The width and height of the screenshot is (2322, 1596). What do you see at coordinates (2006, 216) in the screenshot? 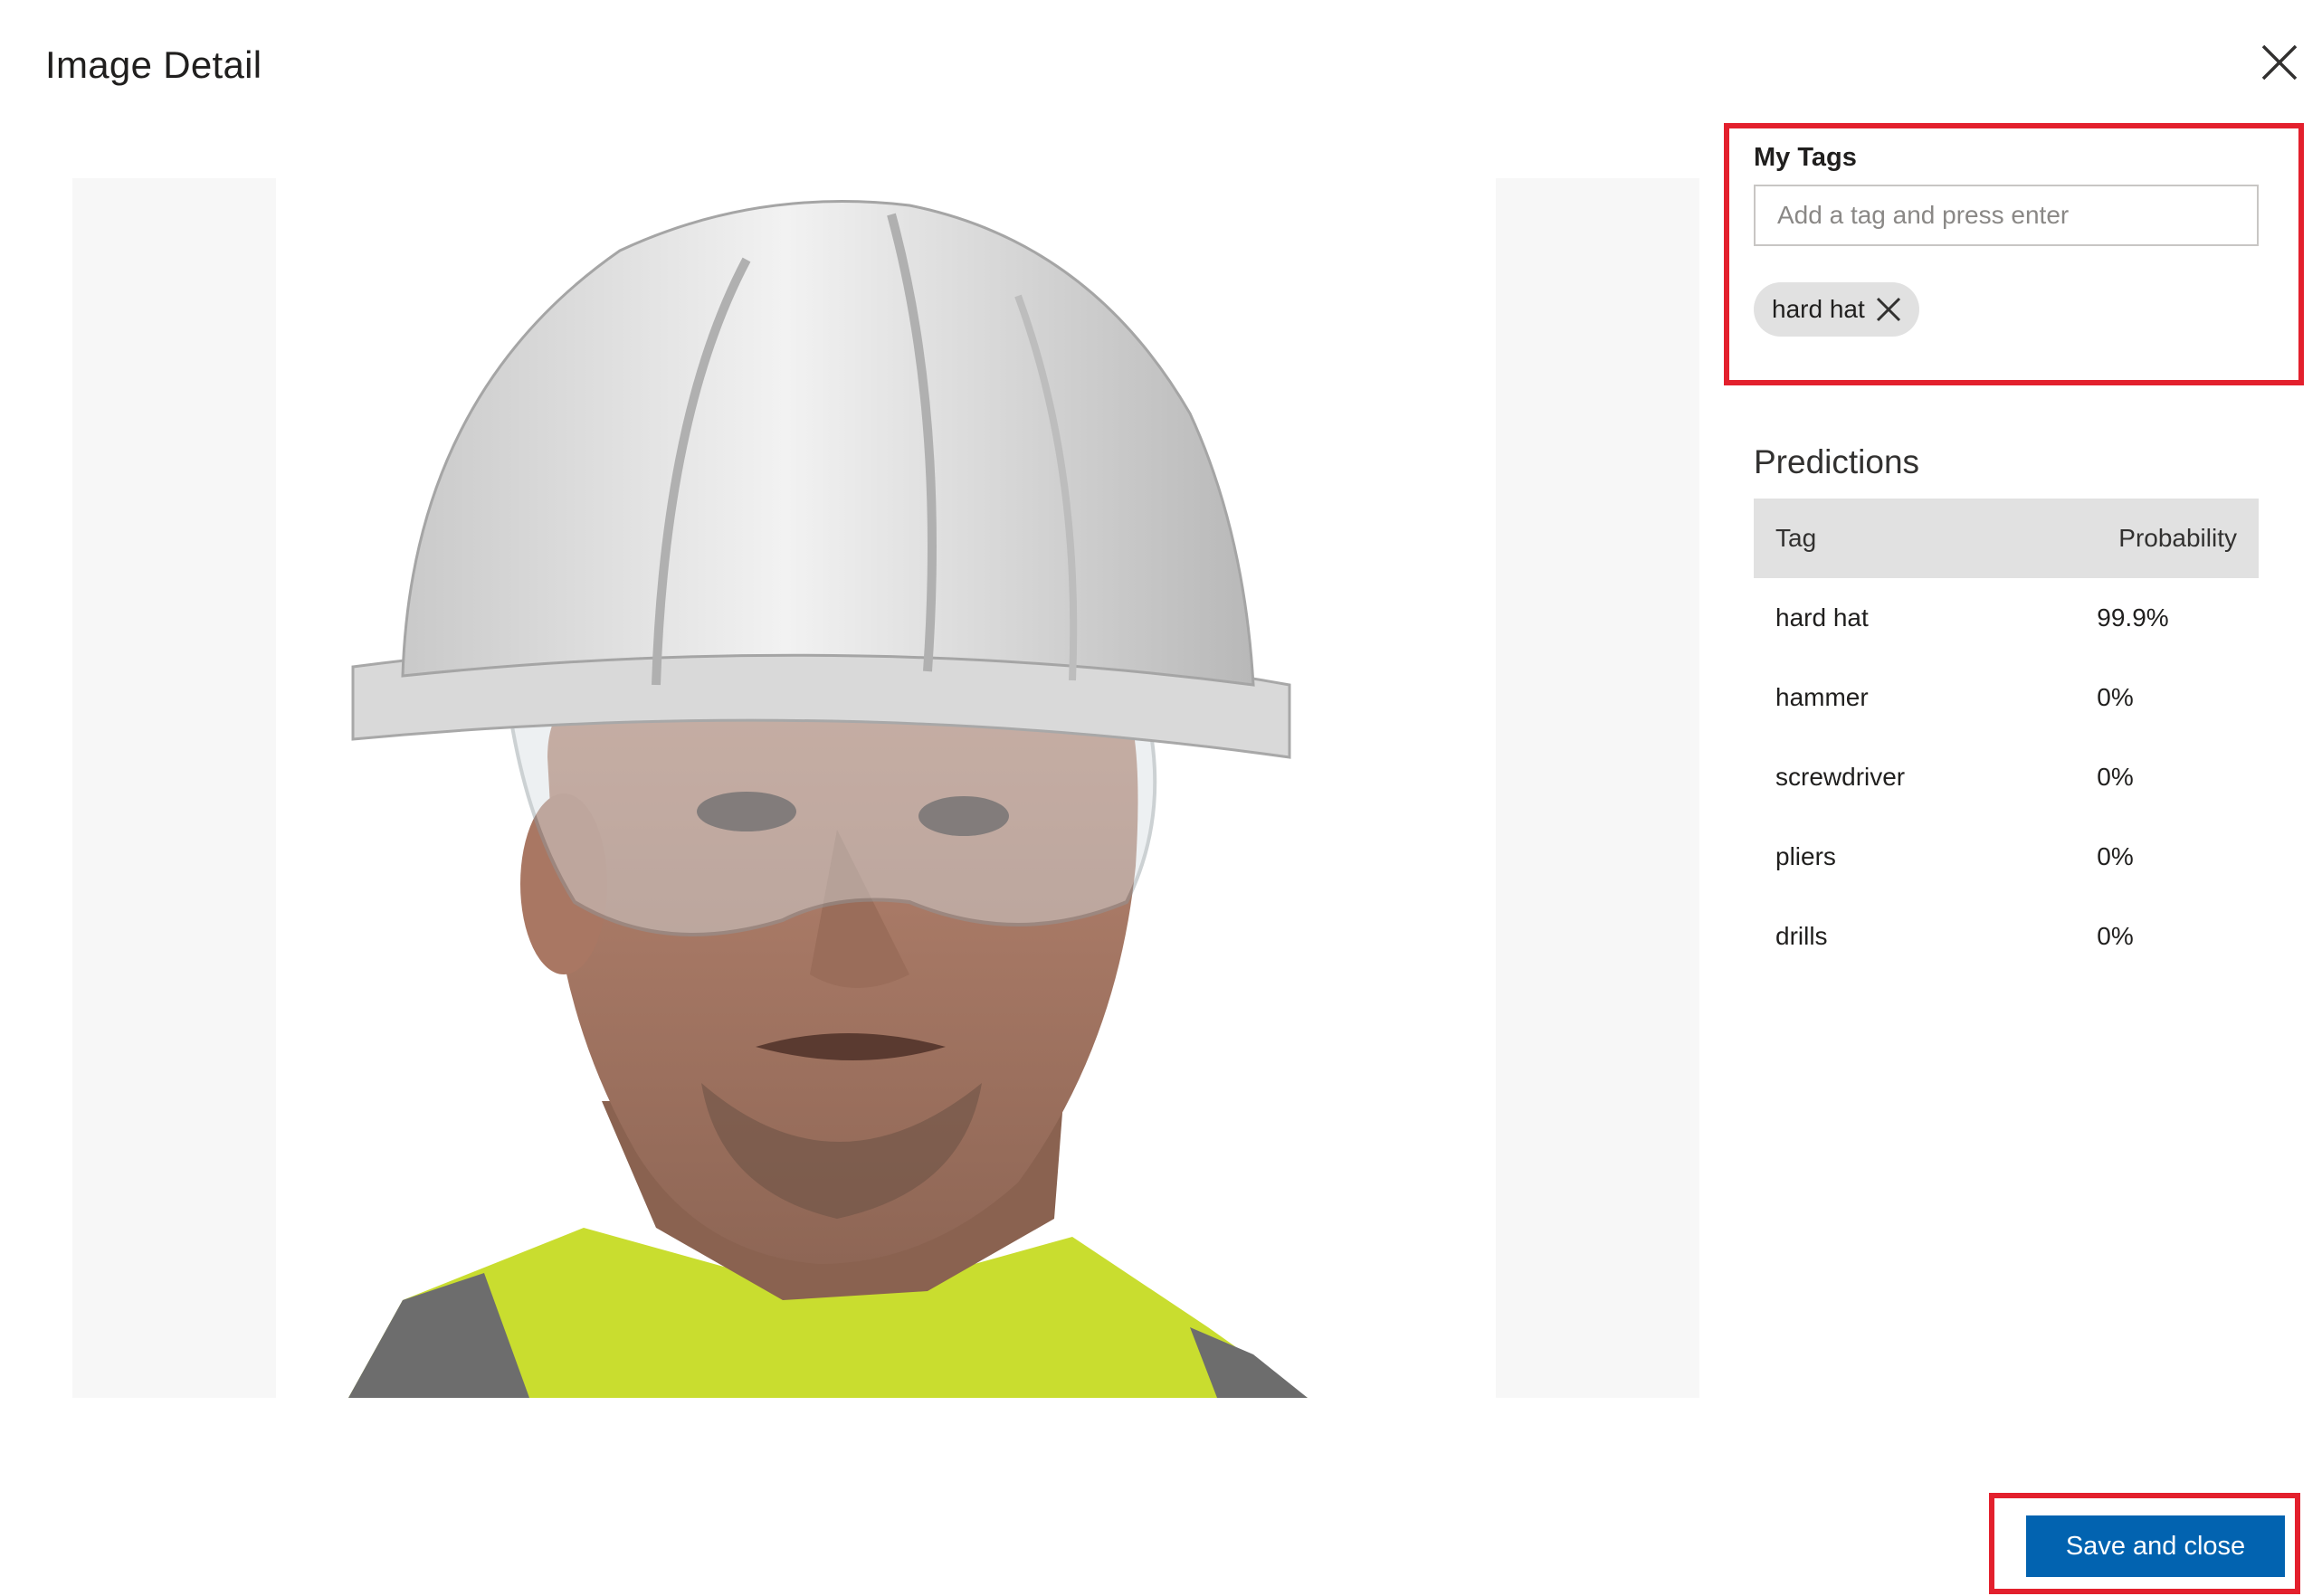
I see `tag-input` at bounding box center [2006, 216].